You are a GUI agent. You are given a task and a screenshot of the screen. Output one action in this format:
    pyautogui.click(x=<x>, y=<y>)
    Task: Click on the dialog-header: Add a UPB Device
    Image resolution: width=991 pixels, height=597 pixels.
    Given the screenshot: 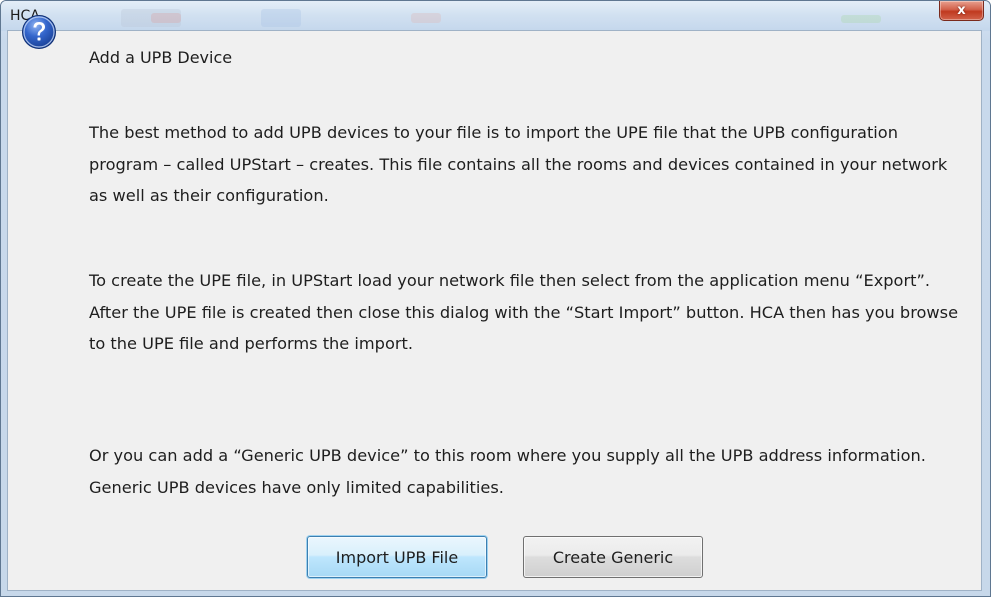 What is the action you would take?
    pyautogui.click(x=161, y=57)
    